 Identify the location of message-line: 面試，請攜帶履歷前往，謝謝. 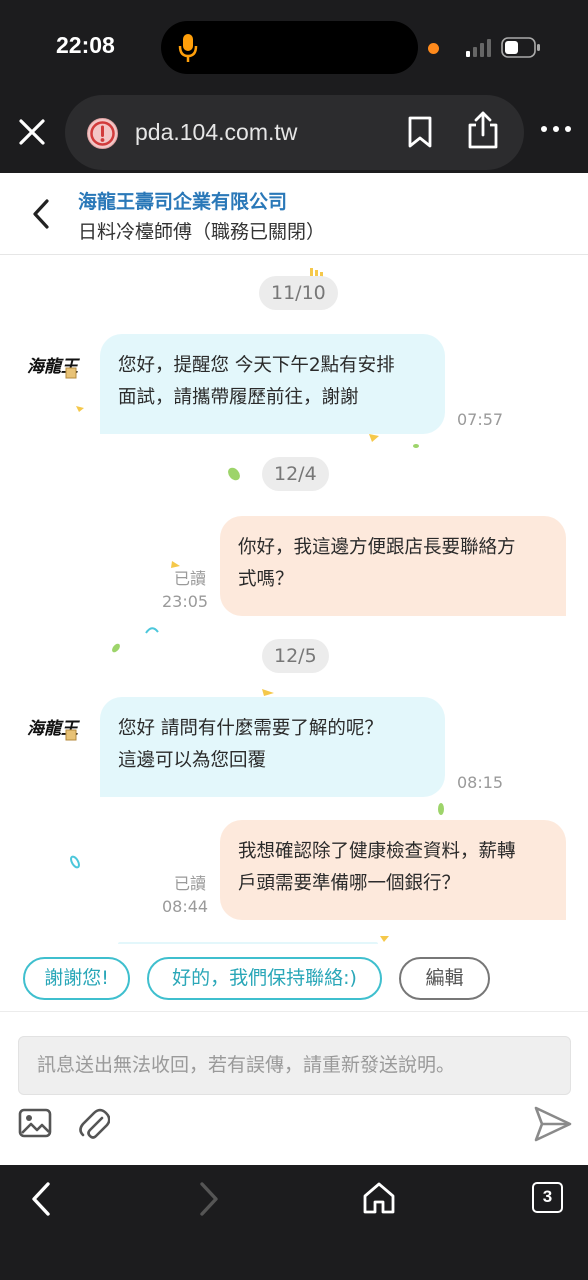
(238, 397).